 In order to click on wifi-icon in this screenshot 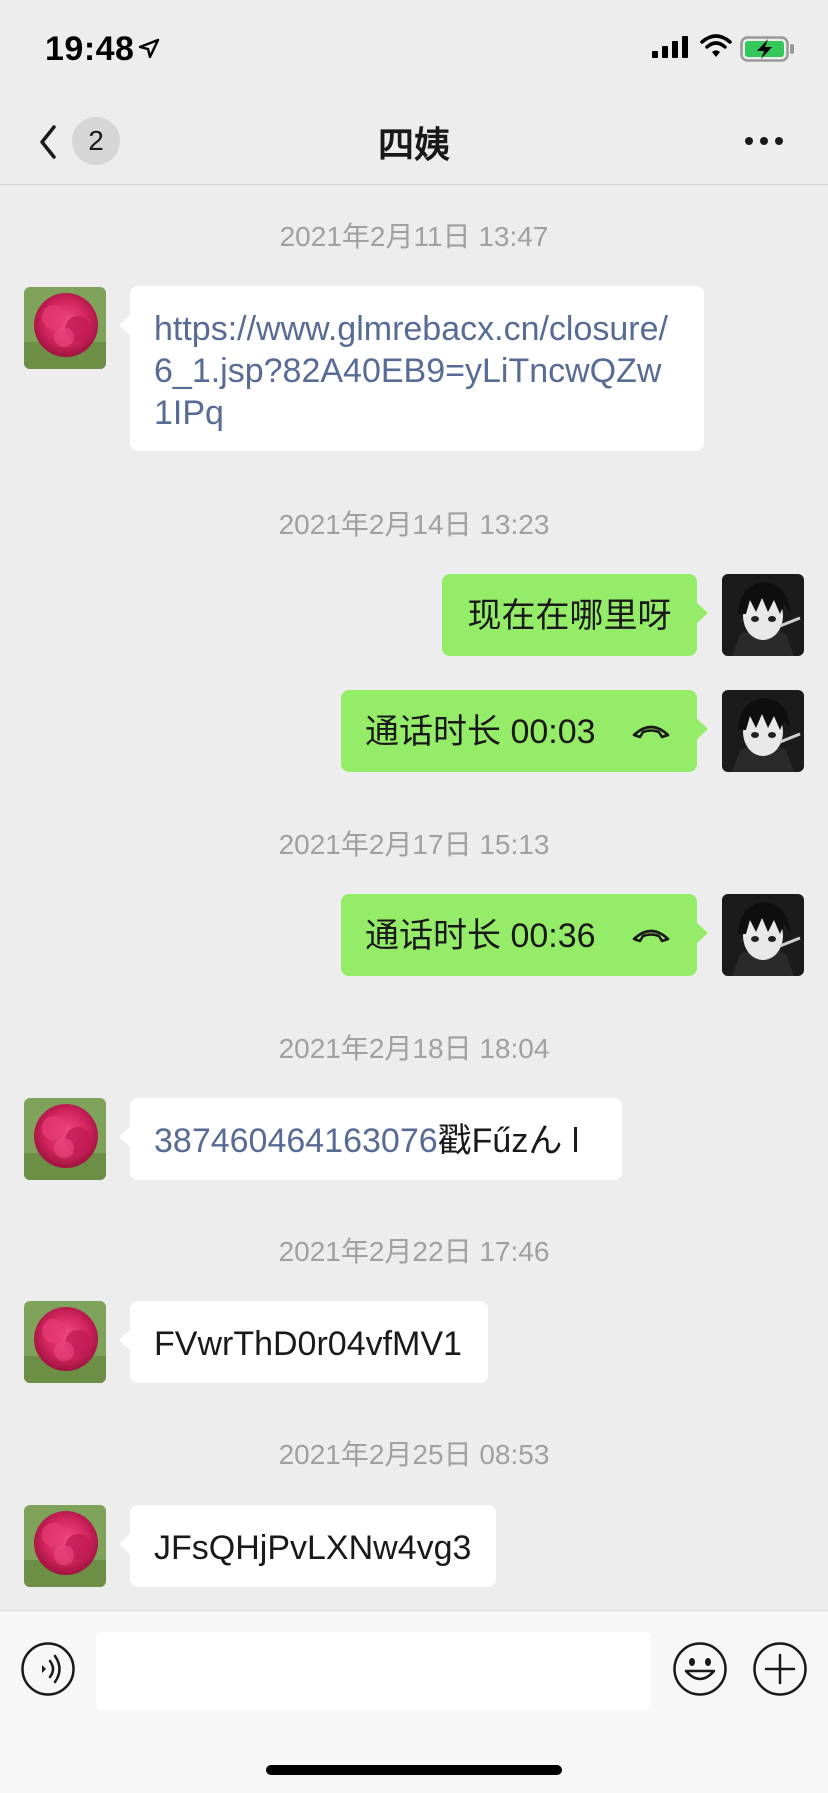, I will do `click(716, 45)`.